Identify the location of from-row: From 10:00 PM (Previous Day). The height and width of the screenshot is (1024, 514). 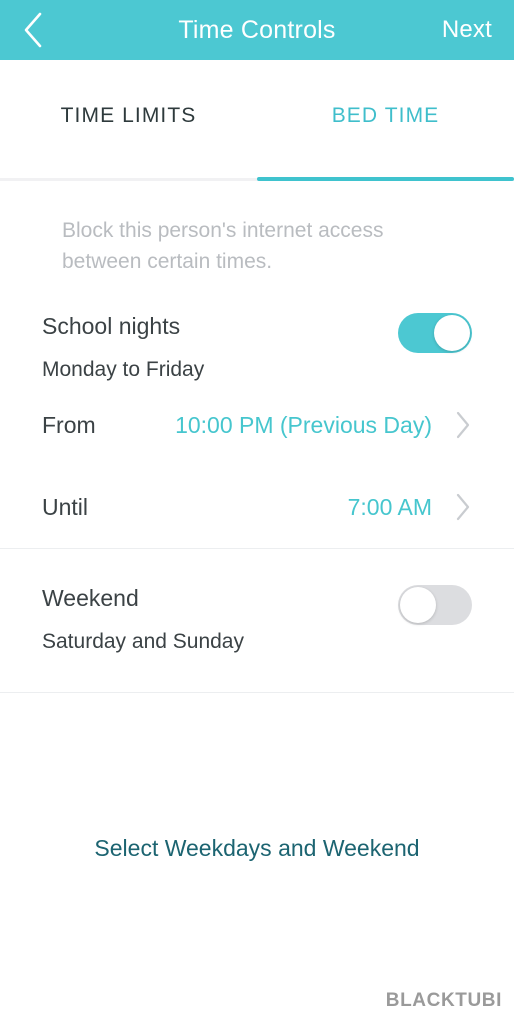
(257, 425).